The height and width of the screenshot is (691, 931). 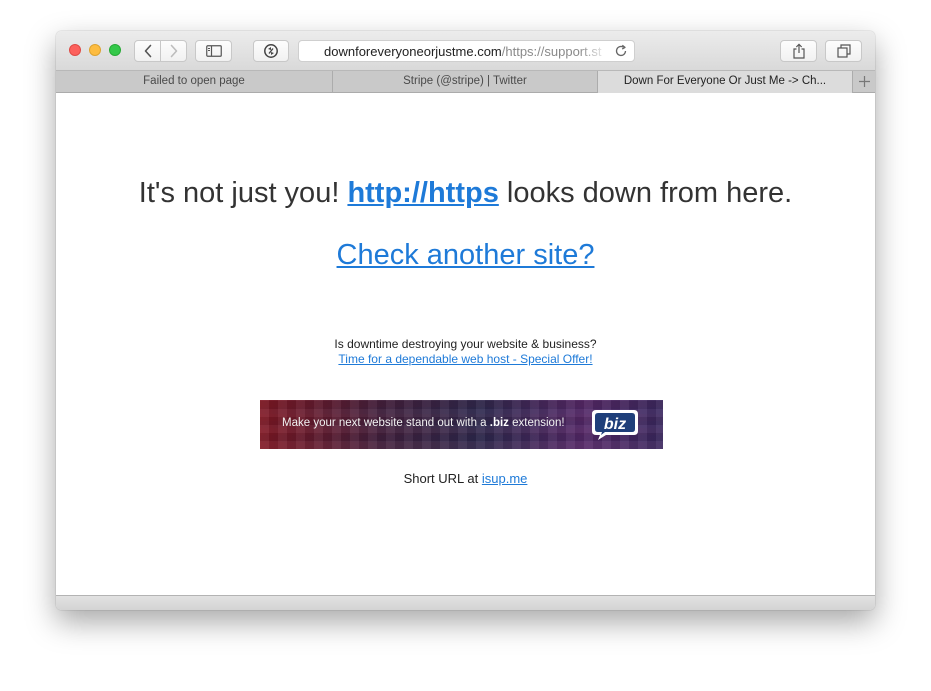 I want to click on headline-suffix: looks down from here., so click(x=645, y=193).